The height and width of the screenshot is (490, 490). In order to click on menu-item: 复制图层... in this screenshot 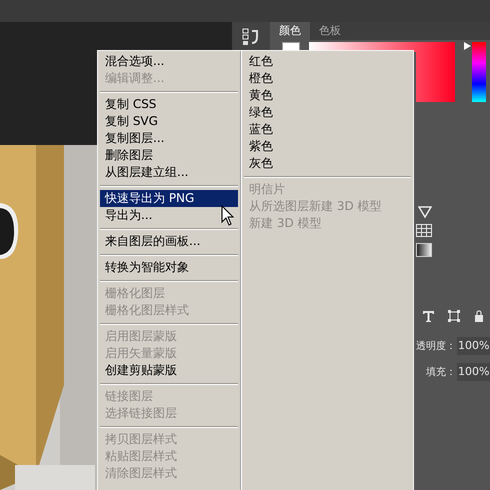, I will do `click(169, 138)`.